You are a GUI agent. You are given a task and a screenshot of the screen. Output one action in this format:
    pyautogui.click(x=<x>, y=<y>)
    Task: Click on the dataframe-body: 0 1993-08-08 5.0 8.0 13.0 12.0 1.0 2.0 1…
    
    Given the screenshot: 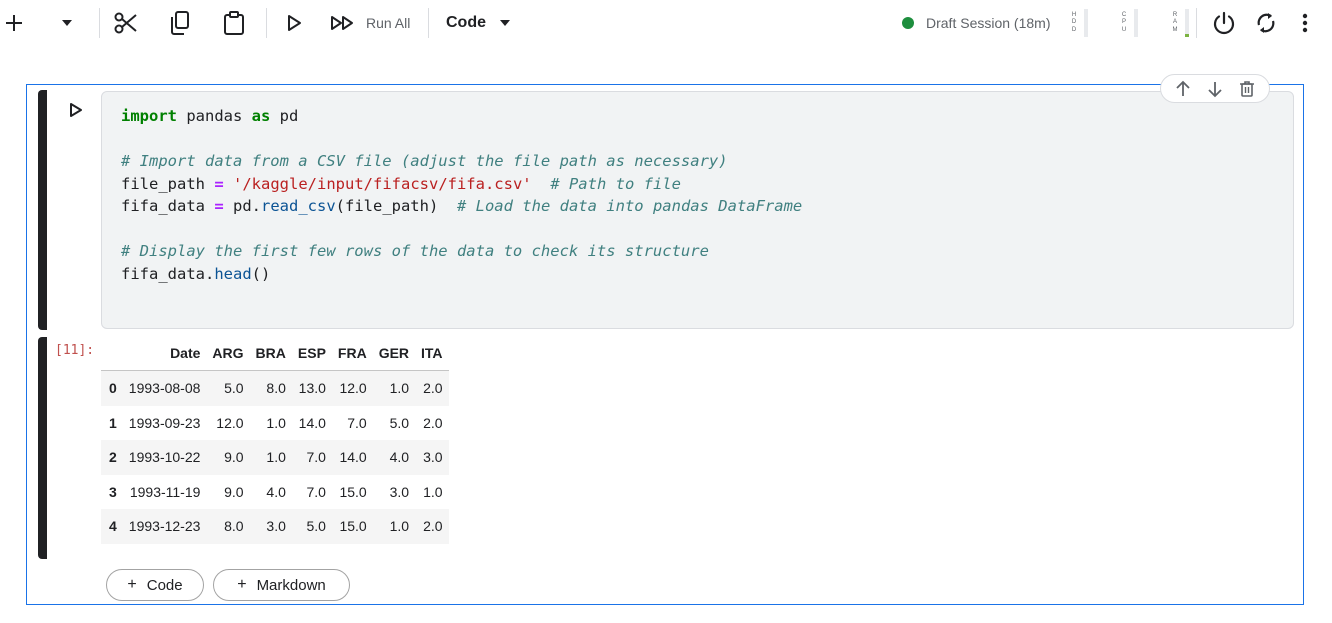 What is the action you would take?
    pyautogui.click(x=275, y=457)
    